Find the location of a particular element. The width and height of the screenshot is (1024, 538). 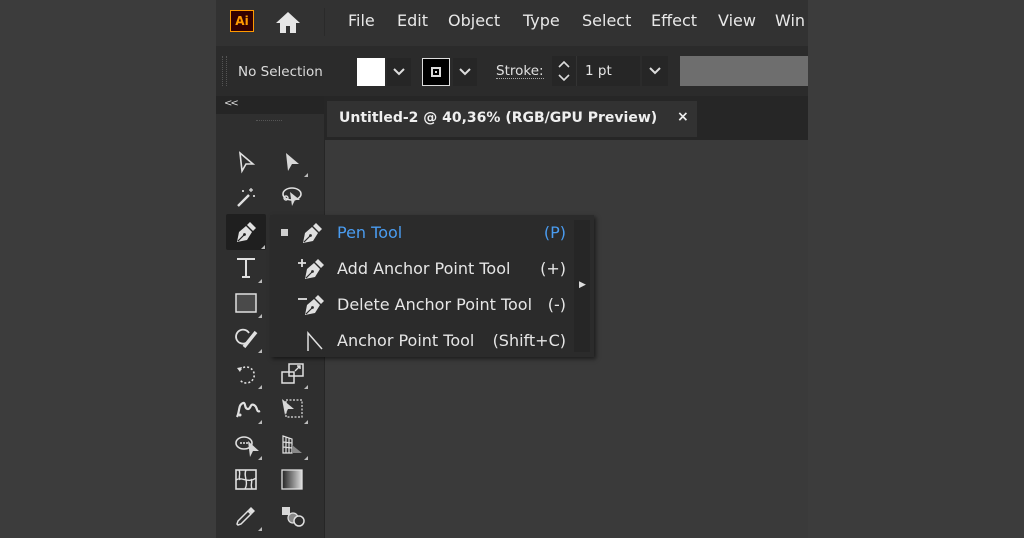

menu-file: File is located at coordinates (361, 20).